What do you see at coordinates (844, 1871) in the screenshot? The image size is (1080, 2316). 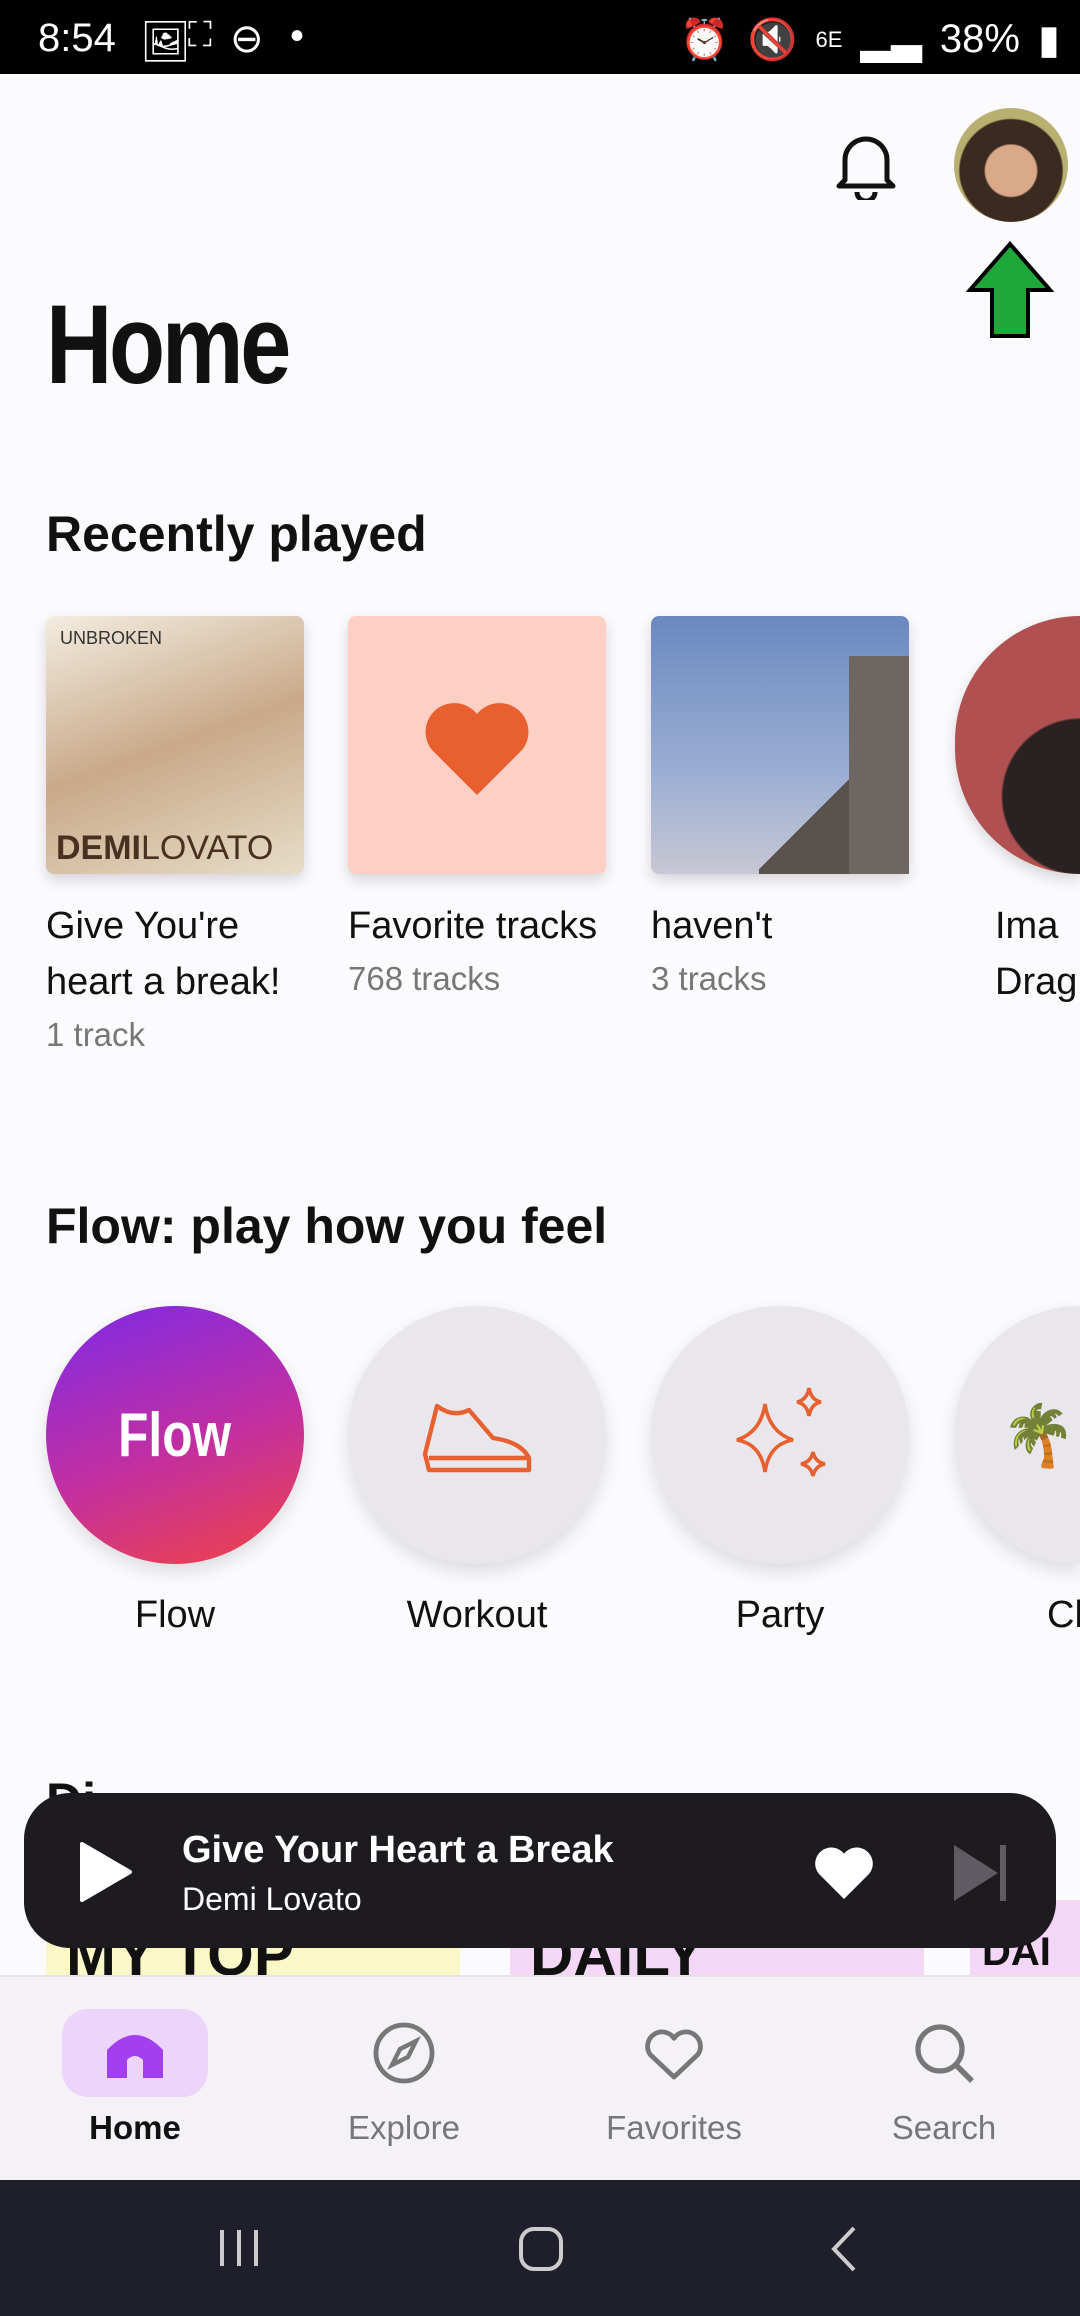 I see `heart-filled-icon` at bounding box center [844, 1871].